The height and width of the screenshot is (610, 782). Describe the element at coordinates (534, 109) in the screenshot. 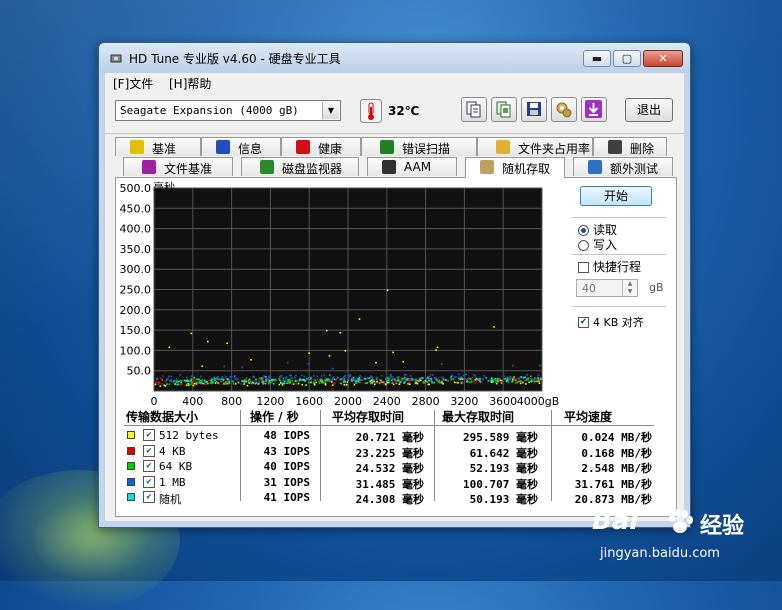

I see `save-button` at that location.